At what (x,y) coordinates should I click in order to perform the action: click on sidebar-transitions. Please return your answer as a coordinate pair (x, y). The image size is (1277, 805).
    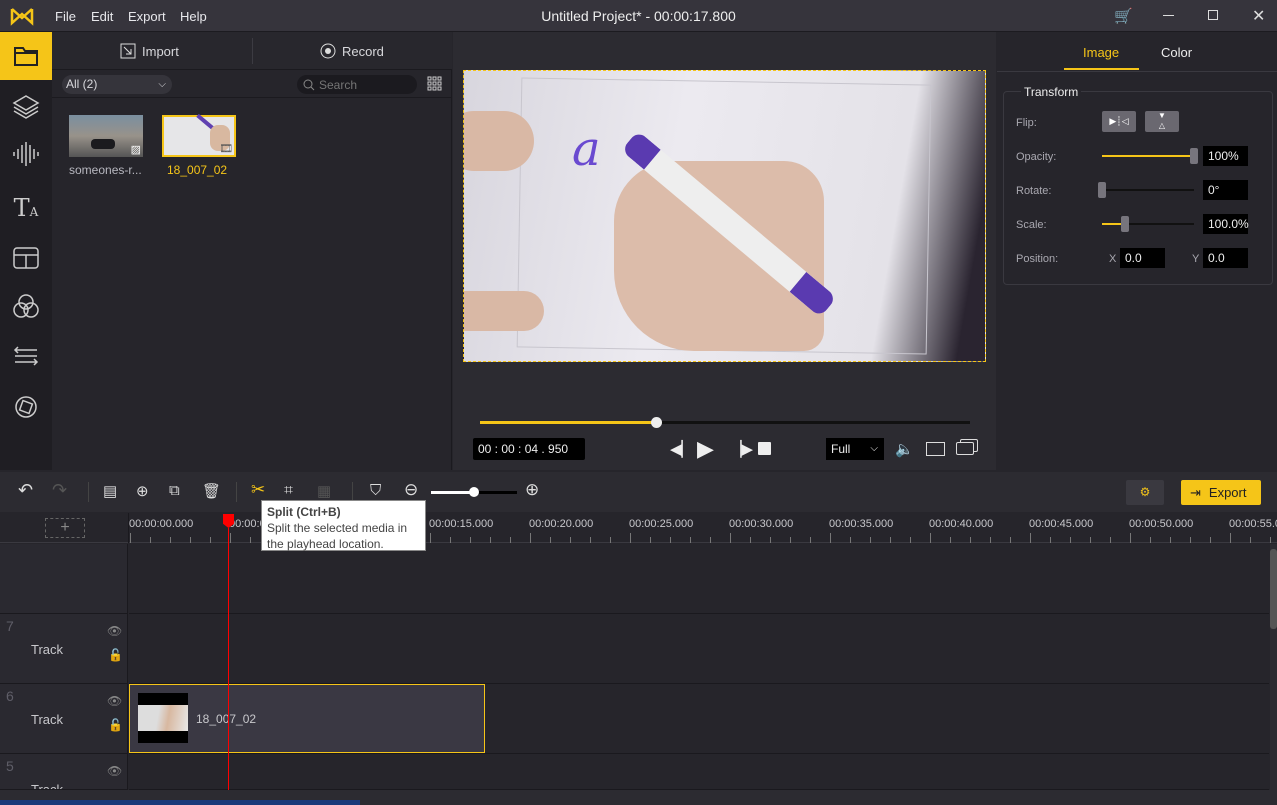
    Looking at the image, I should click on (26, 258).